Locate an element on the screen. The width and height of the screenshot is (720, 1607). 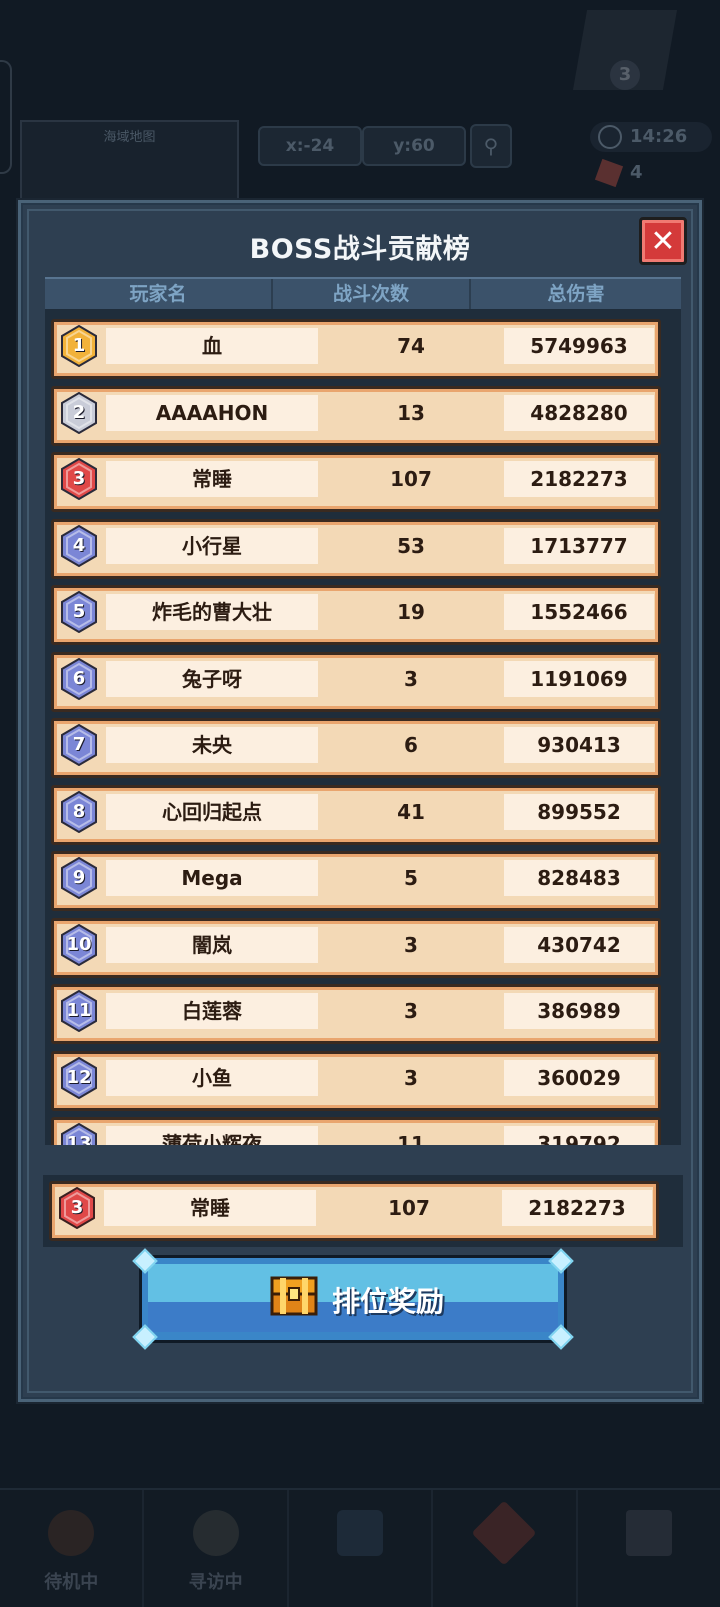
player-name: 未央 is located at coordinates (212, 745).